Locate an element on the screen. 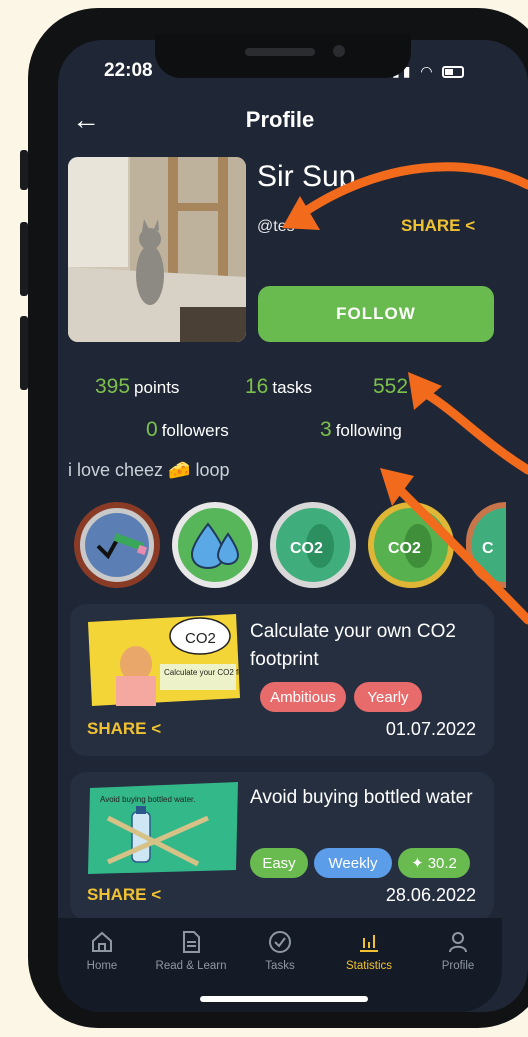  badge-co2-footprint: CO2 is located at coordinates (313, 545).